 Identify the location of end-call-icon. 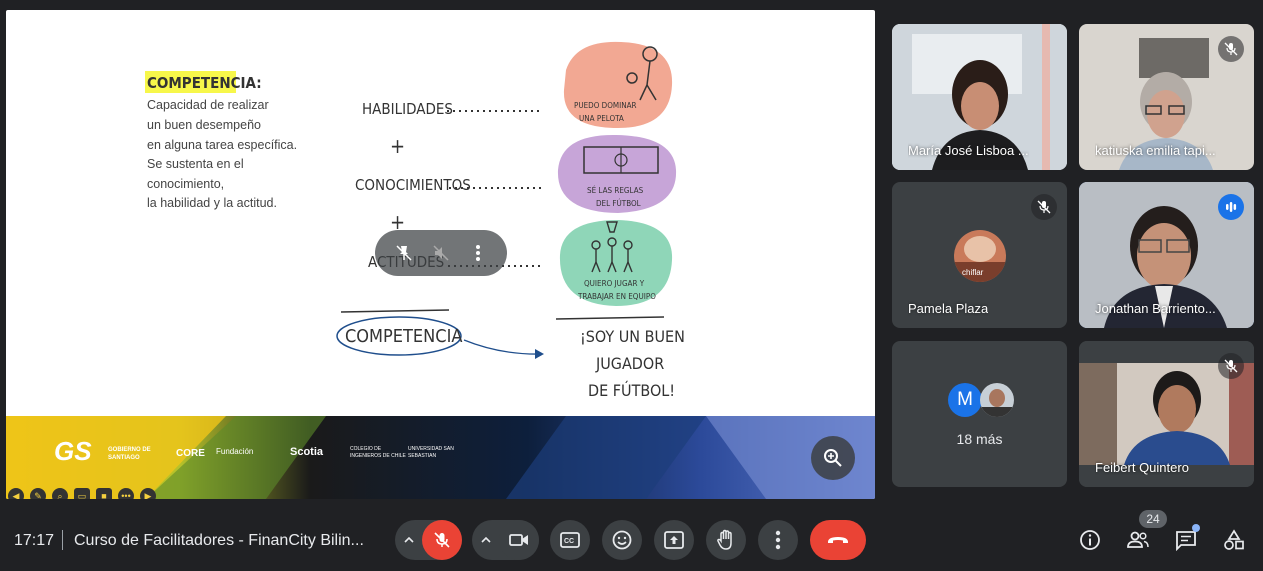
(838, 540).